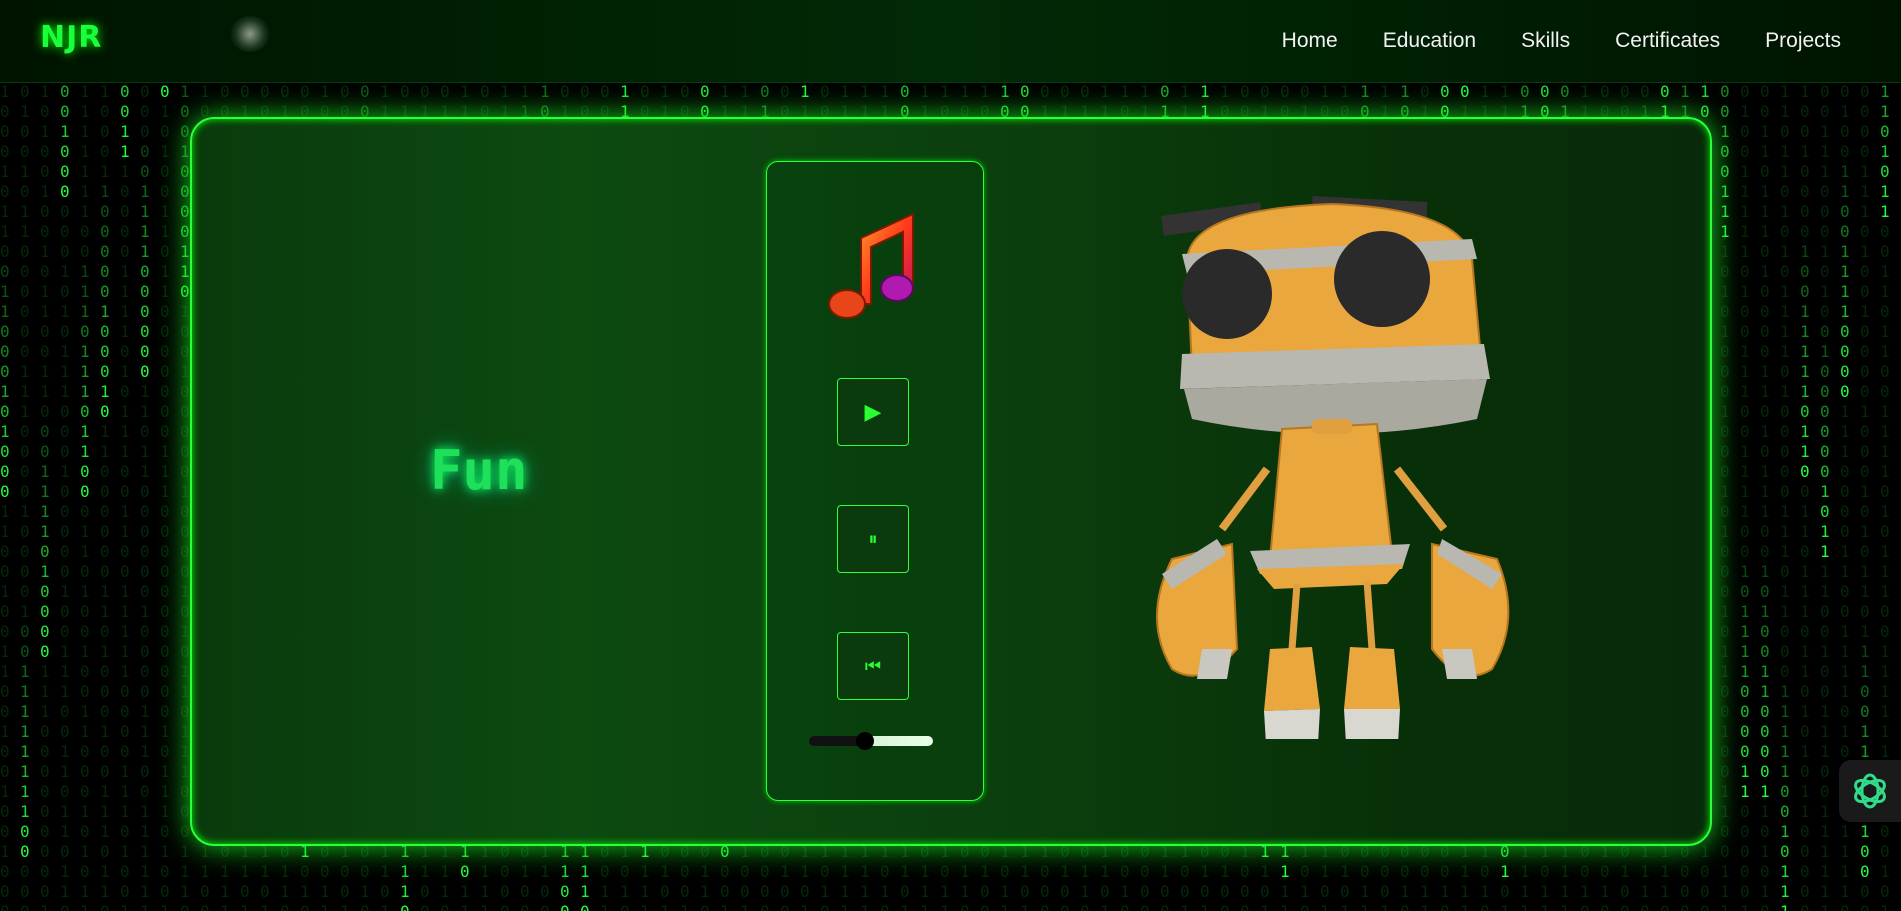 This screenshot has height=911, width=1901. Describe the element at coordinates (1803, 41) in the screenshot. I see `nav-projects: Projects` at that location.